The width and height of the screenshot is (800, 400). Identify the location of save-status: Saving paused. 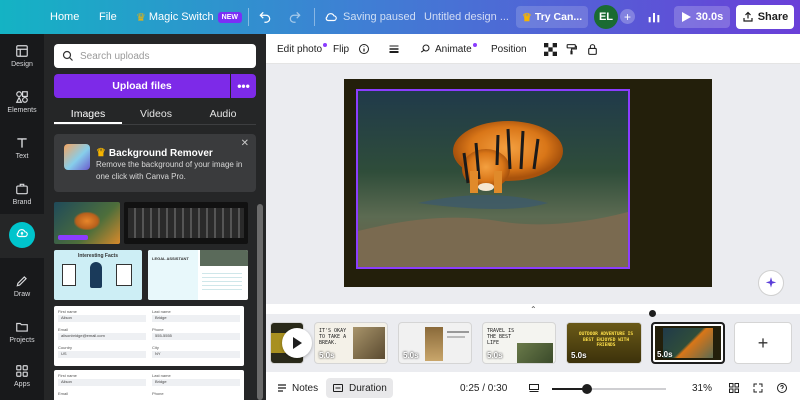
(370, 17).